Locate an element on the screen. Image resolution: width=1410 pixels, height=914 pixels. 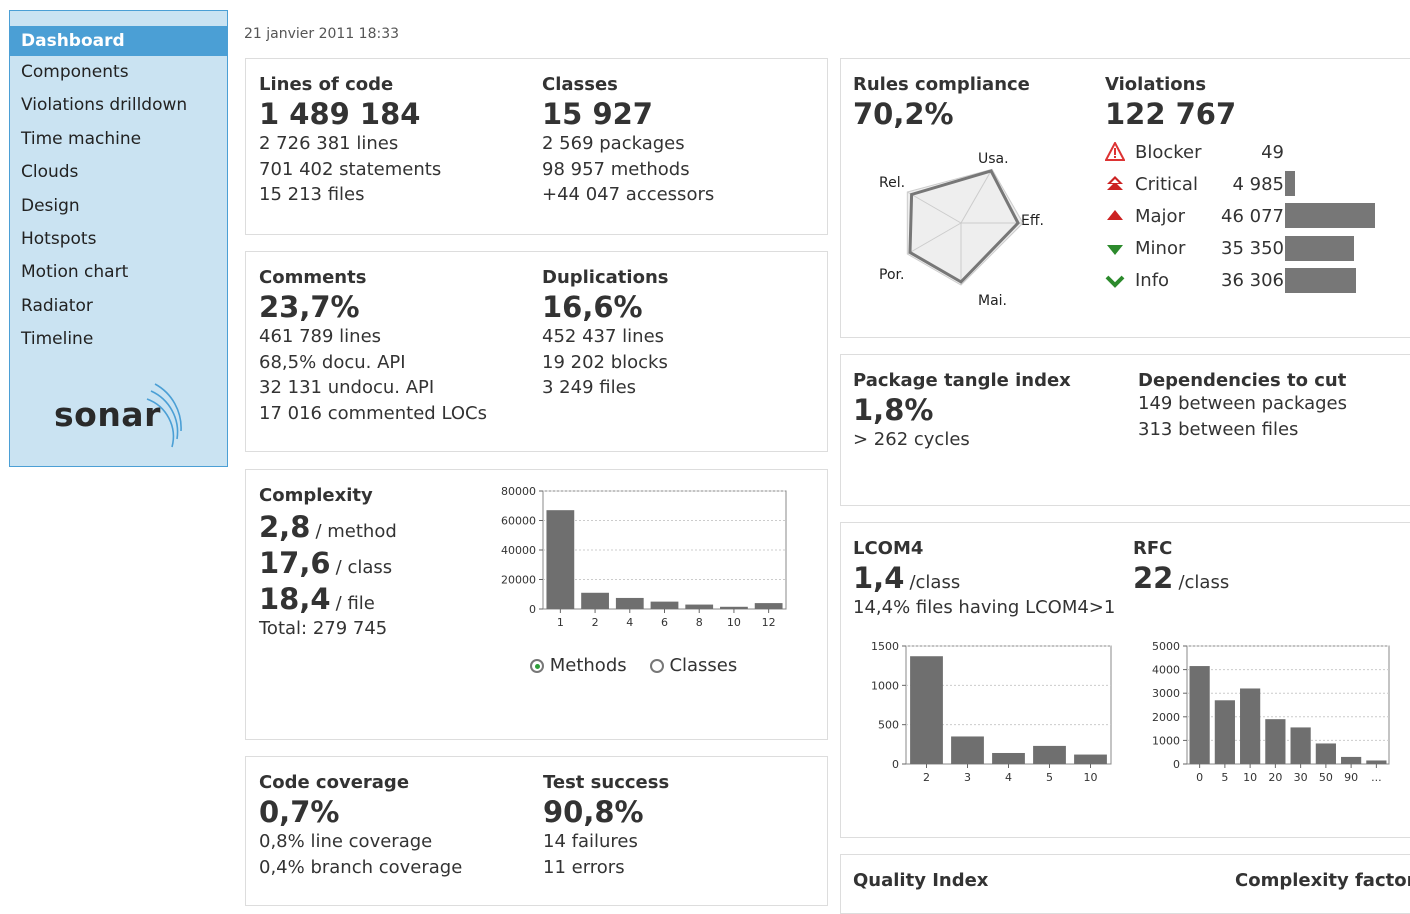
coverage-detail: 0,4% branch coverage is located at coordinates (360, 868).